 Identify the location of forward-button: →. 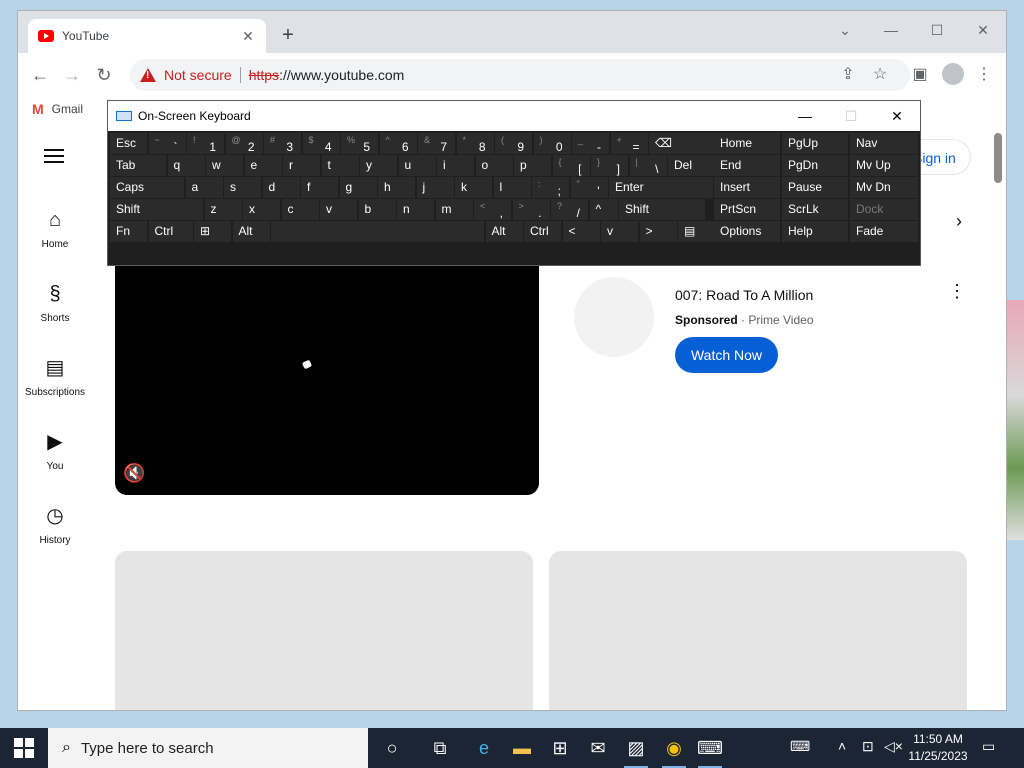
(72, 75).